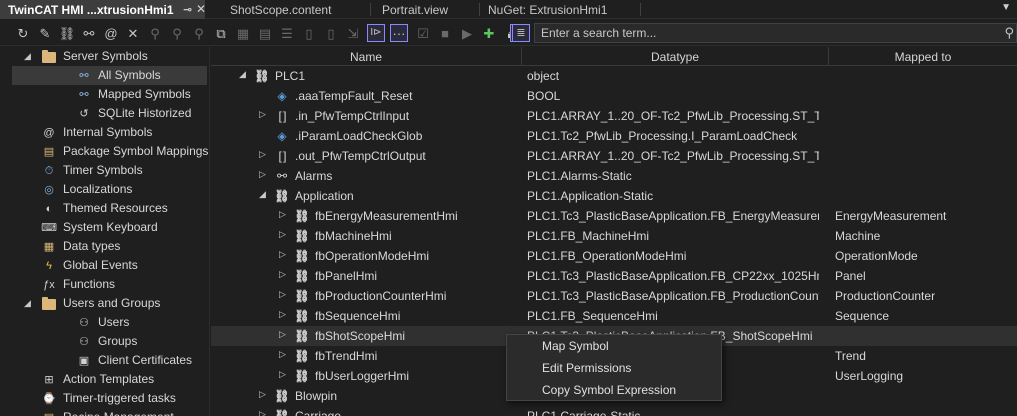  Describe the element at coordinates (104, 132) in the screenshot. I see `nav-item-internal-symbols: @ Internal Symbols` at that location.